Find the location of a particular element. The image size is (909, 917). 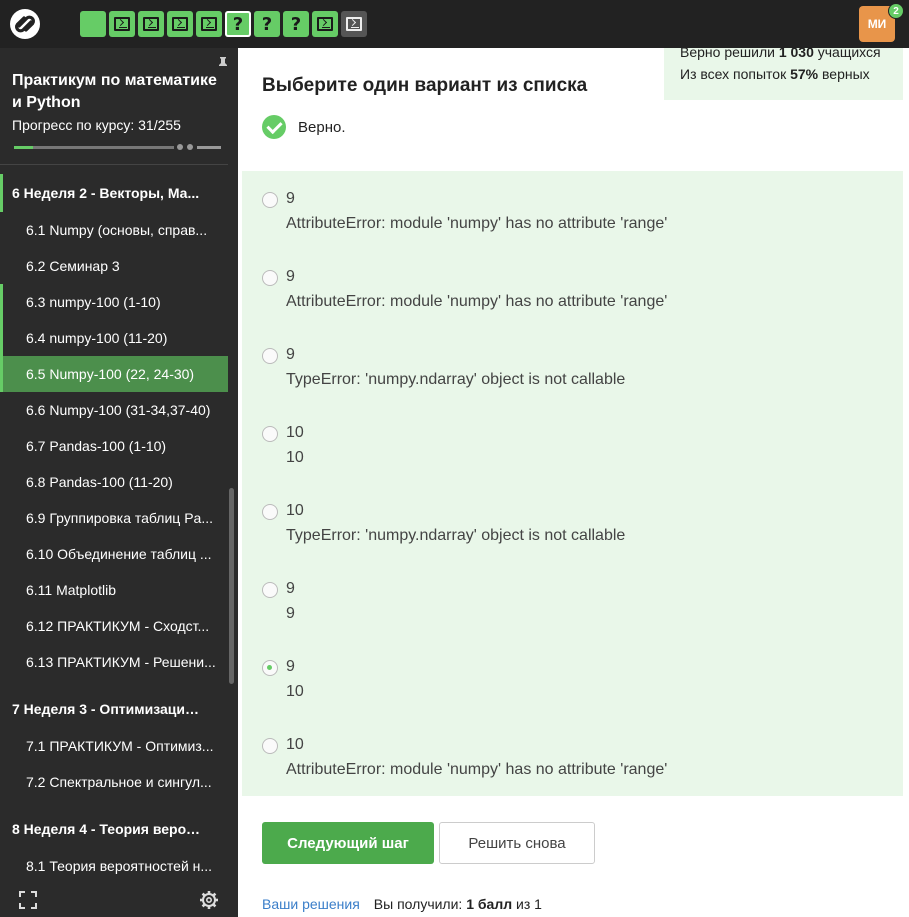

question-title: Выберите один вариант из списка is located at coordinates (425, 85).